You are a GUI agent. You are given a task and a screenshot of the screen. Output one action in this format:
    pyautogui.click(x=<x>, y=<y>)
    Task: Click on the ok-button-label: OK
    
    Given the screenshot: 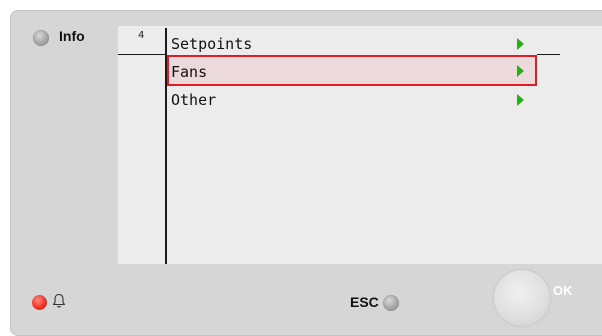 What is the action you would take?
    pyautogui.click(x=563, y=290)
    